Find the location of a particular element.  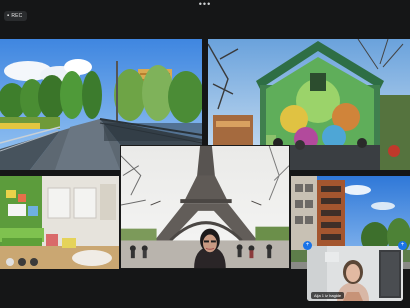

recording-label: REC is located at coordinates (17, 16).